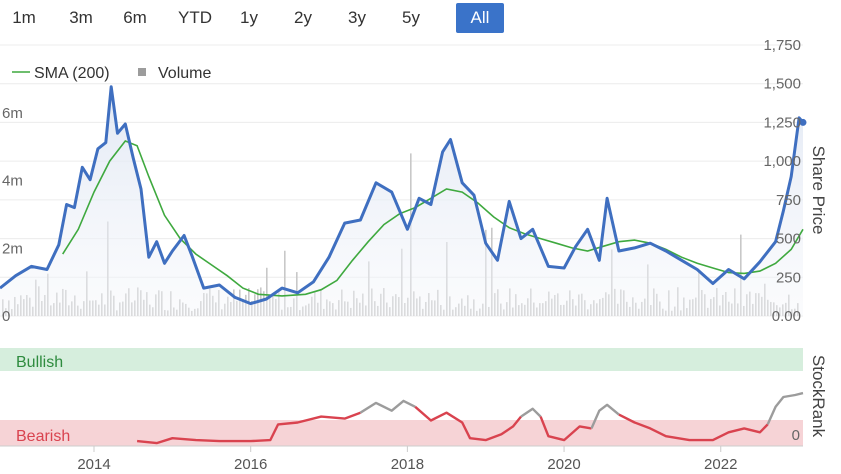  What do you see at coordinates (782, 122) in the screenshot?
I see `price-tick-label: 1,250` at bounding box center [782, 122].